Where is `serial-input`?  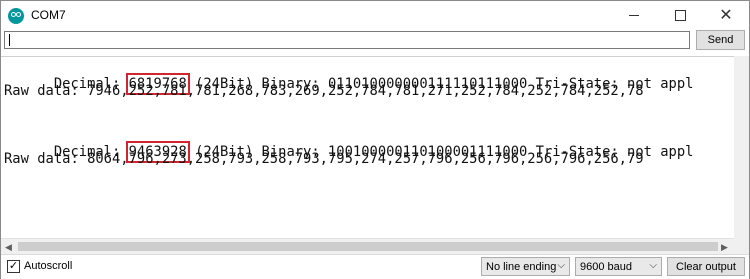 serial-input is located at coordinates (347, 40).